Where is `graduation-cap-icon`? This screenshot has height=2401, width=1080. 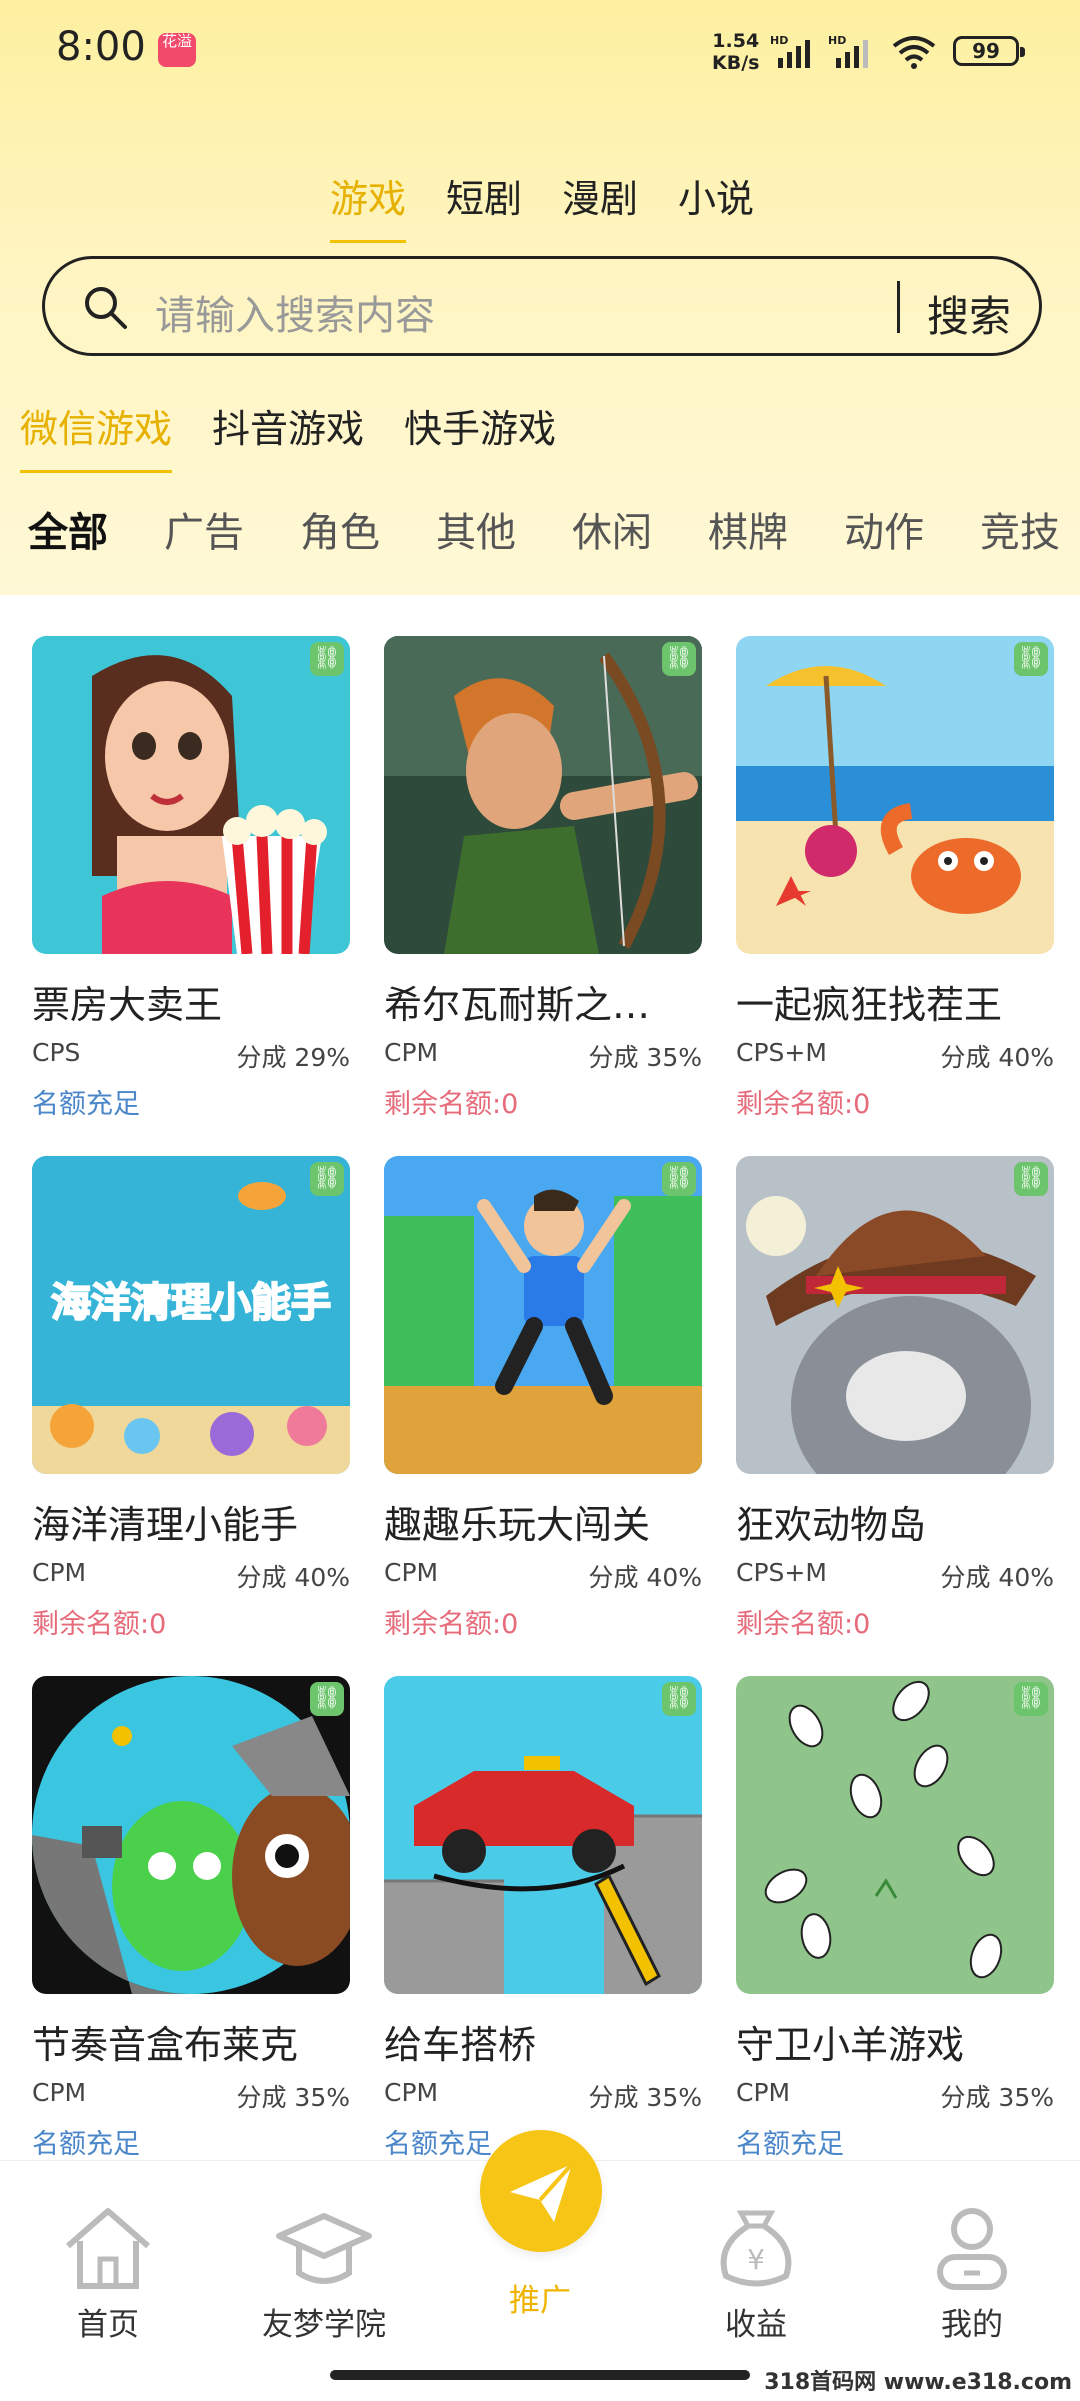 graduation-cap-icon is located at coordinates (324, 2248).